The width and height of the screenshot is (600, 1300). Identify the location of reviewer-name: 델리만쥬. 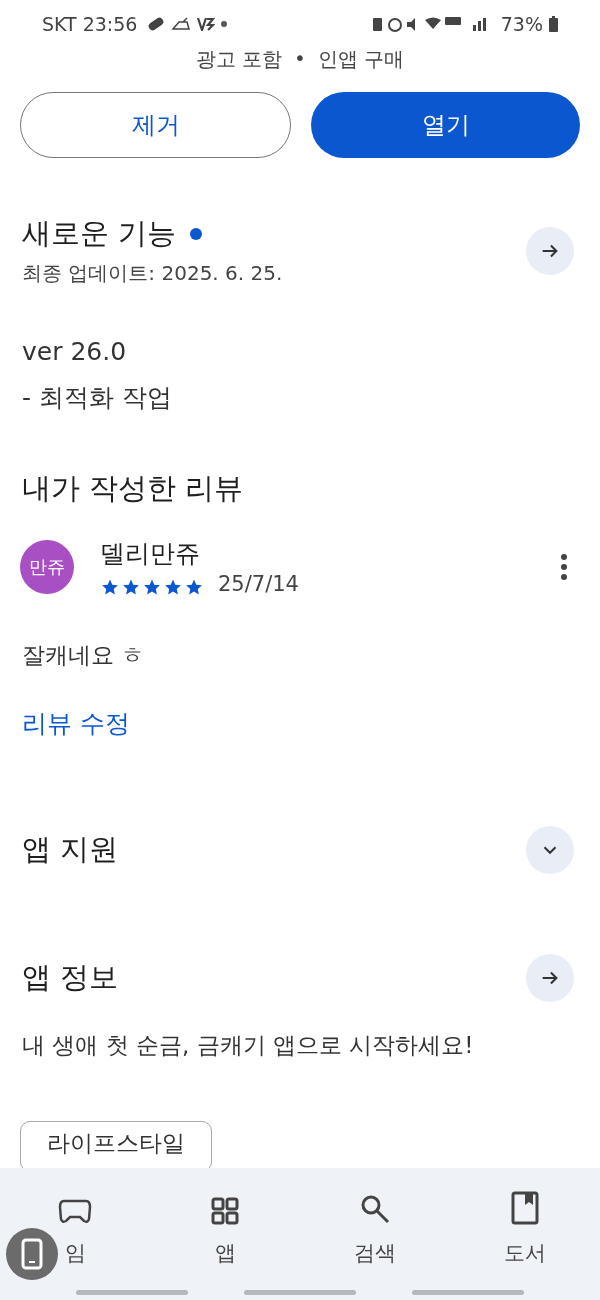
(150, 554).